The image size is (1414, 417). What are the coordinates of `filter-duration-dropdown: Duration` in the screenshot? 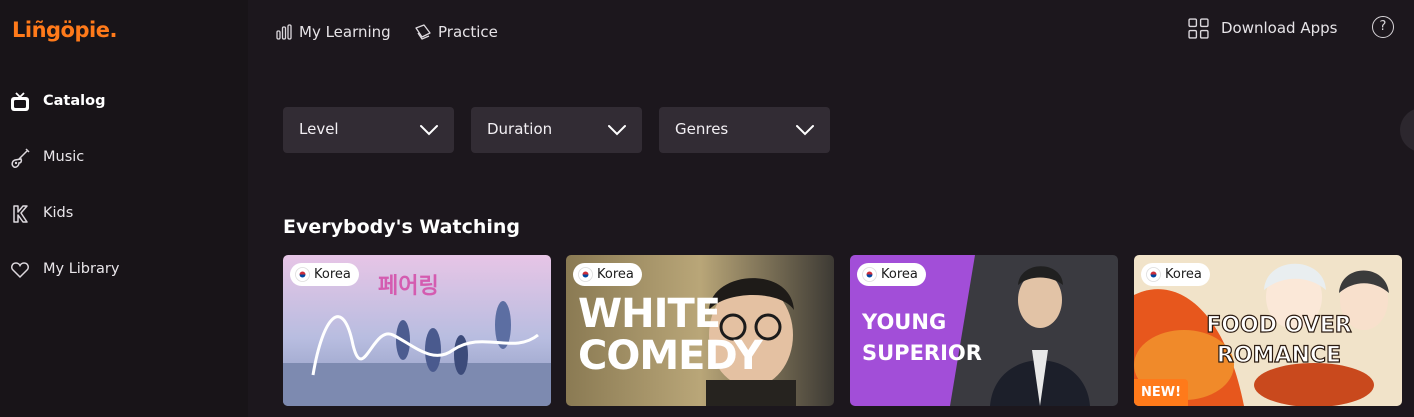 It's located at (556, 130).